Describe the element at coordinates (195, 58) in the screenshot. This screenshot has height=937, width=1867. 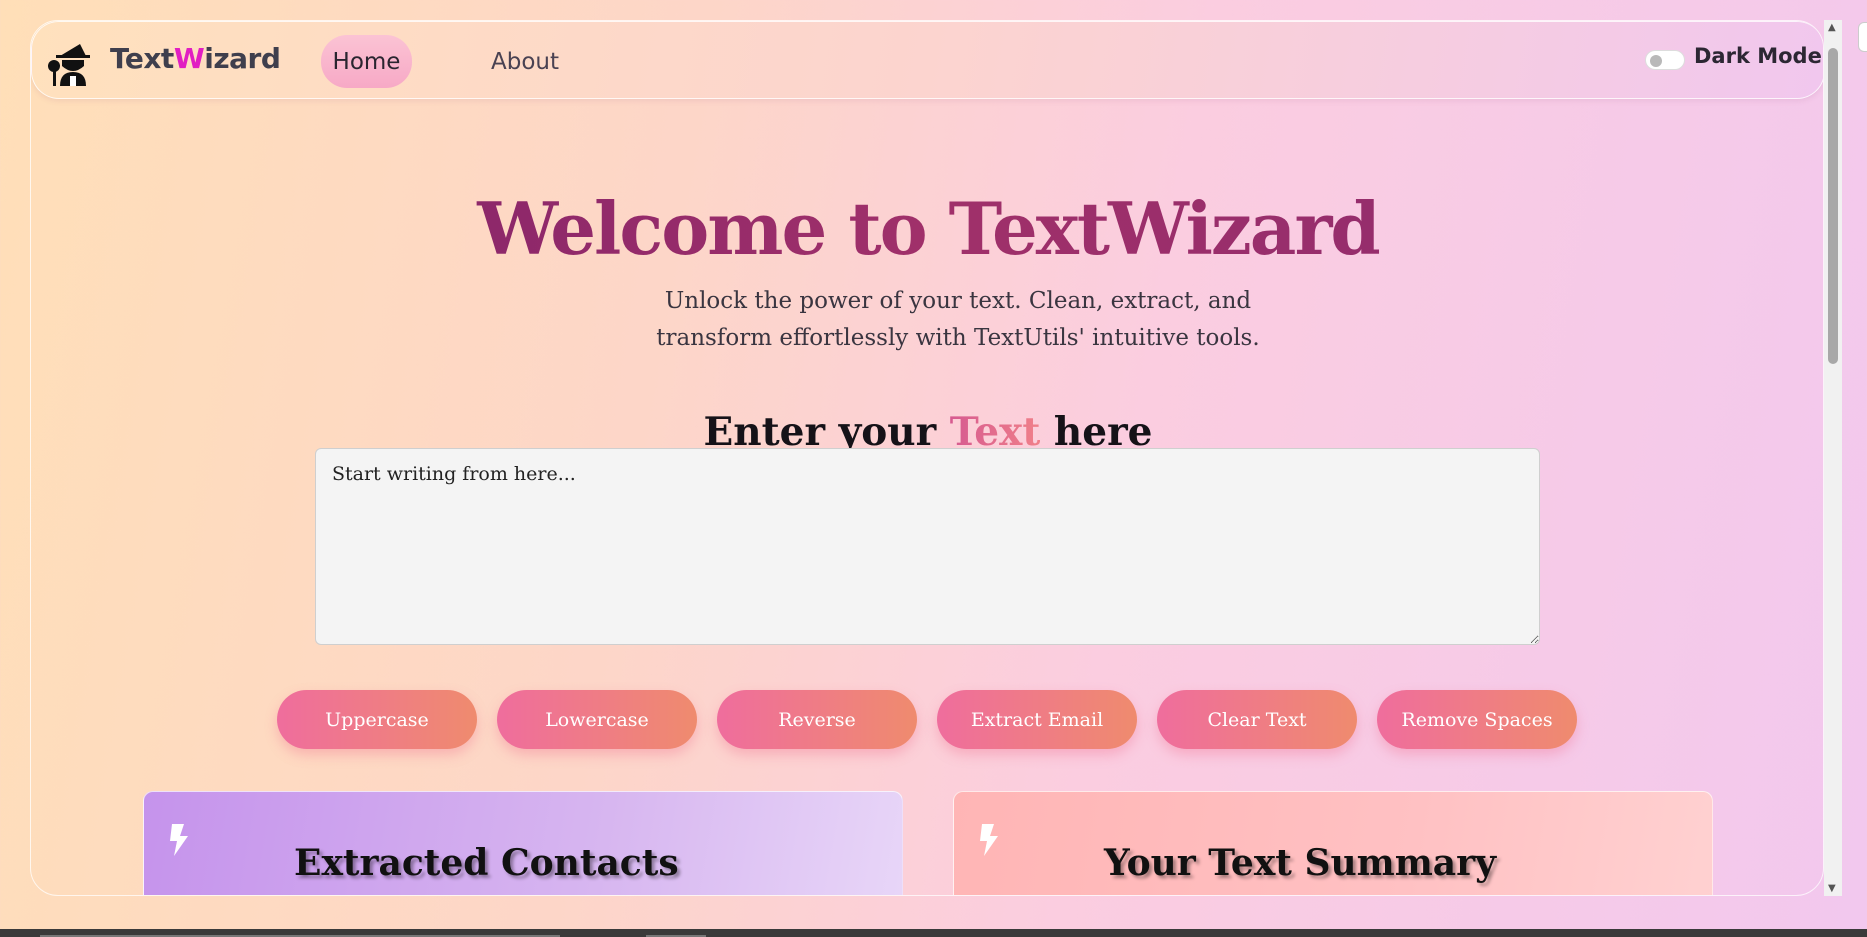
I see `brand-name: TextWizard` at that location.